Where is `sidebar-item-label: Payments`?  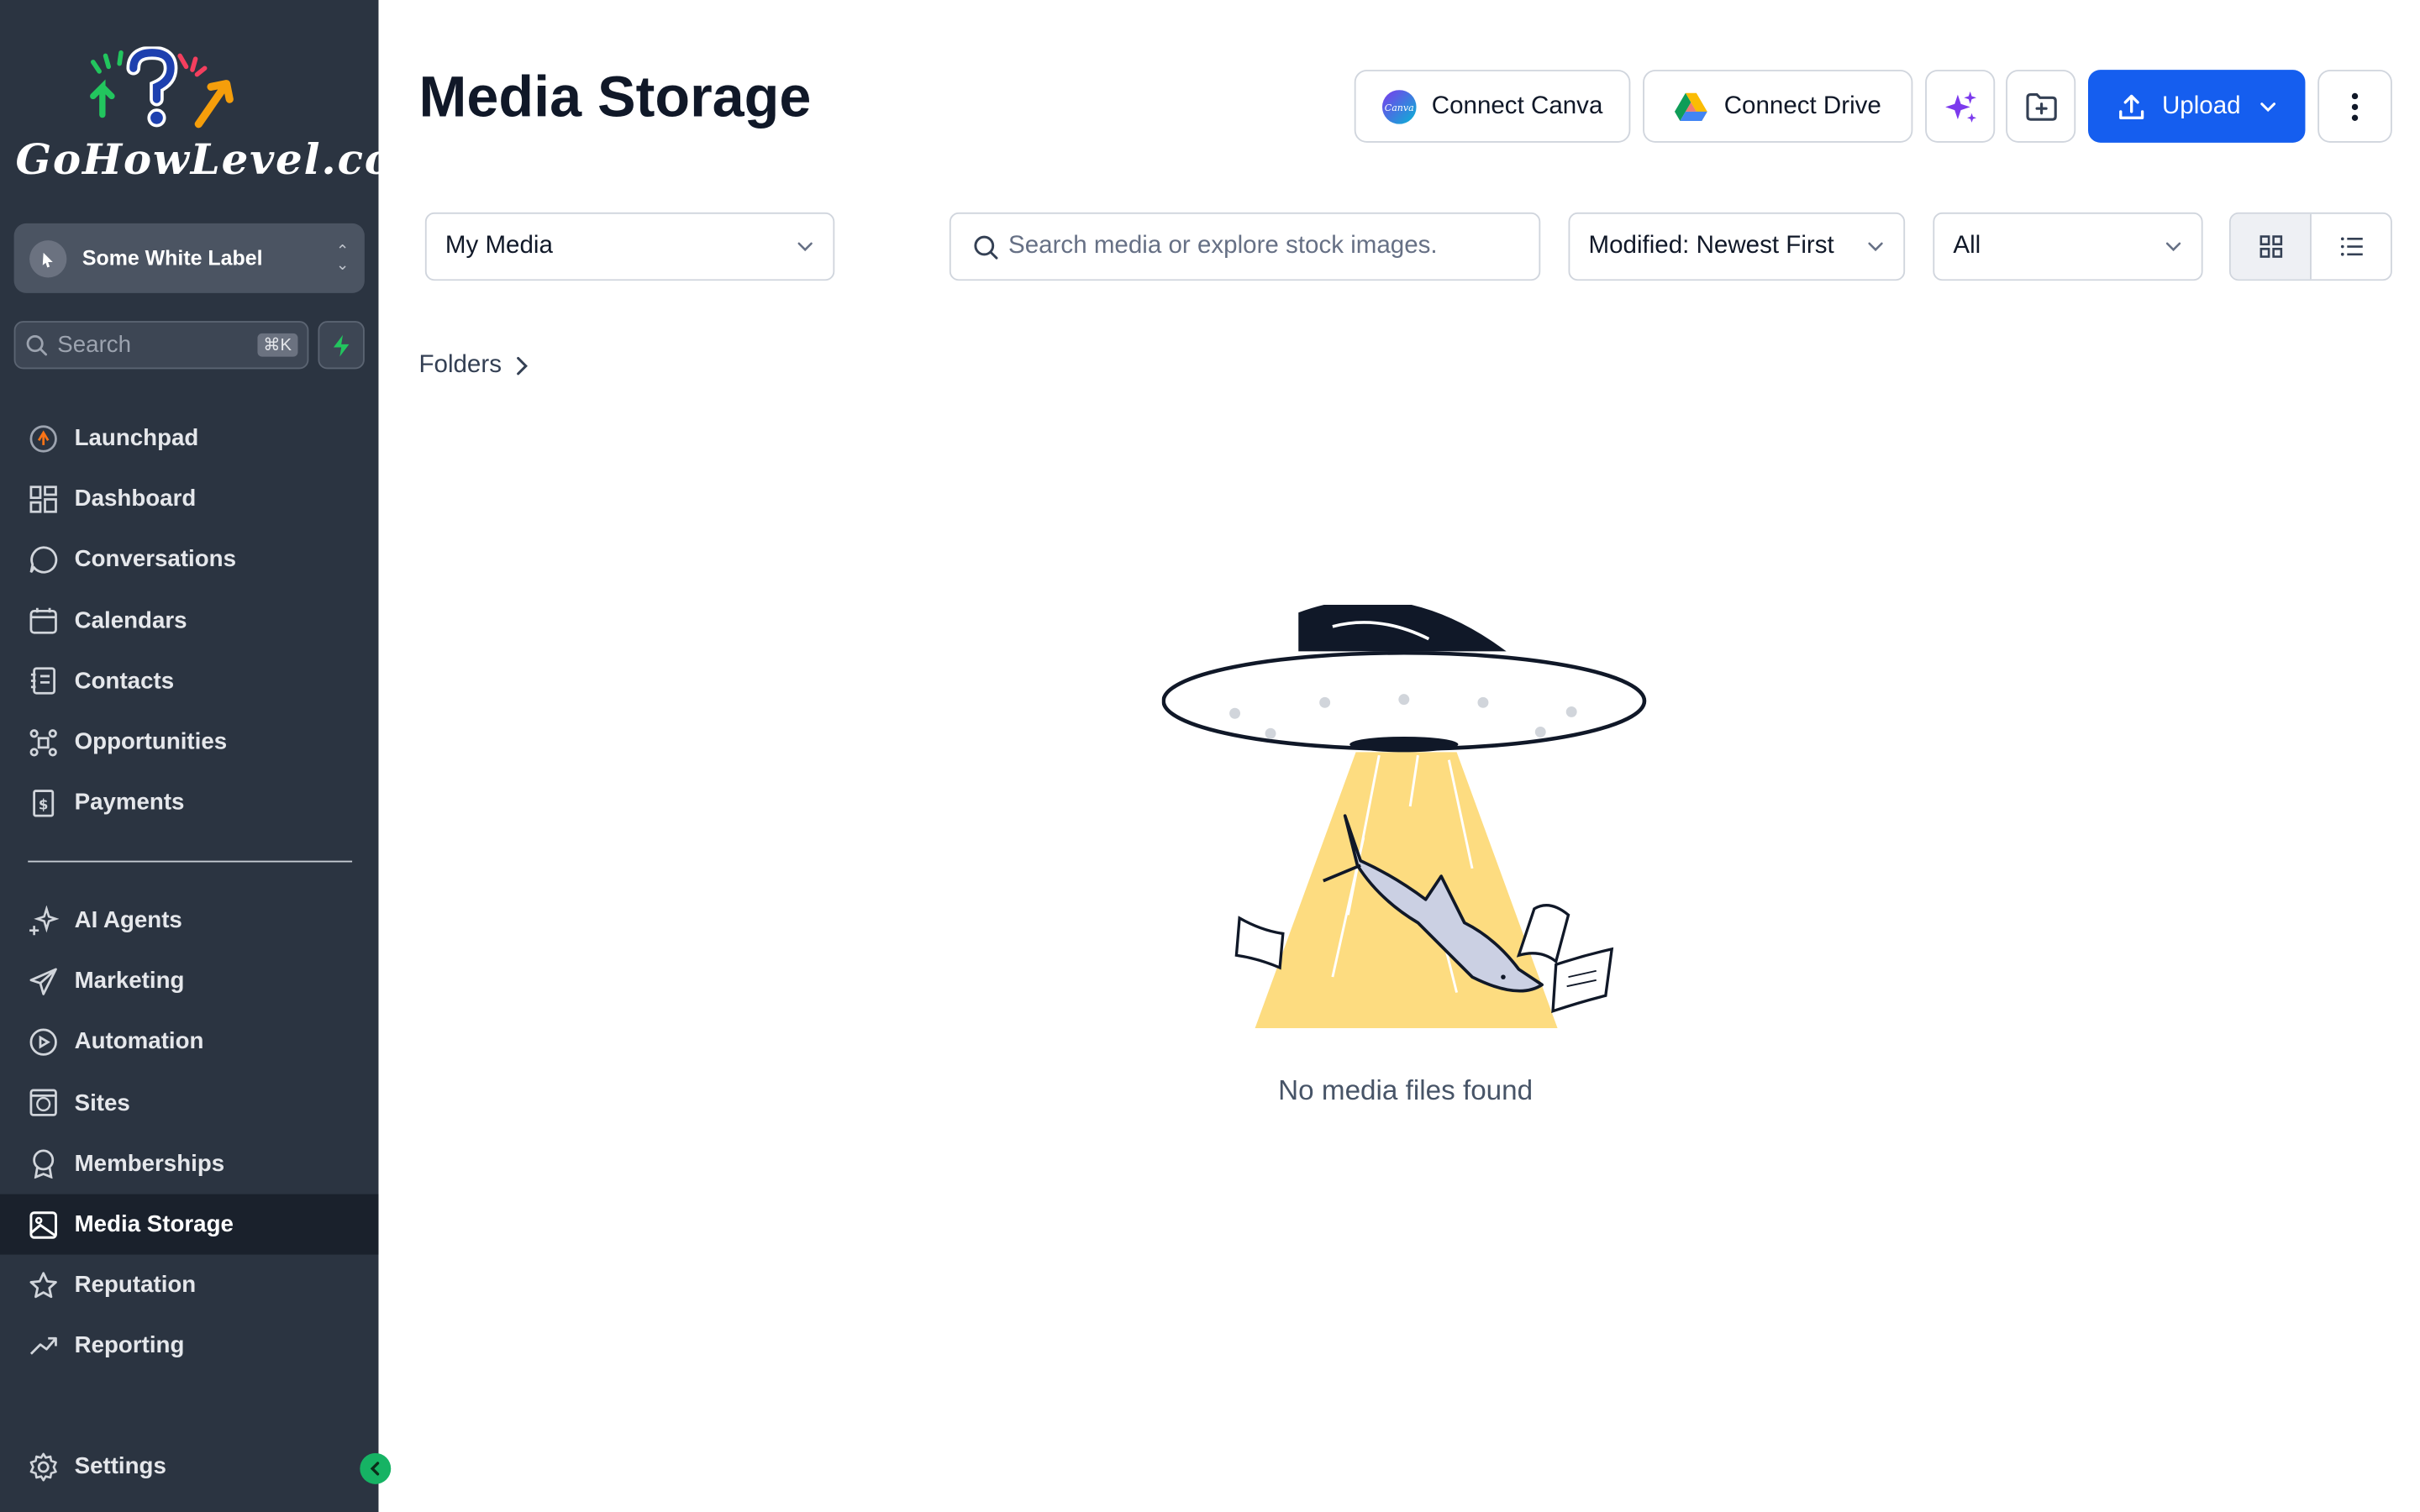
sidebar-item-label: Payments is located at coordinates (129, 803).